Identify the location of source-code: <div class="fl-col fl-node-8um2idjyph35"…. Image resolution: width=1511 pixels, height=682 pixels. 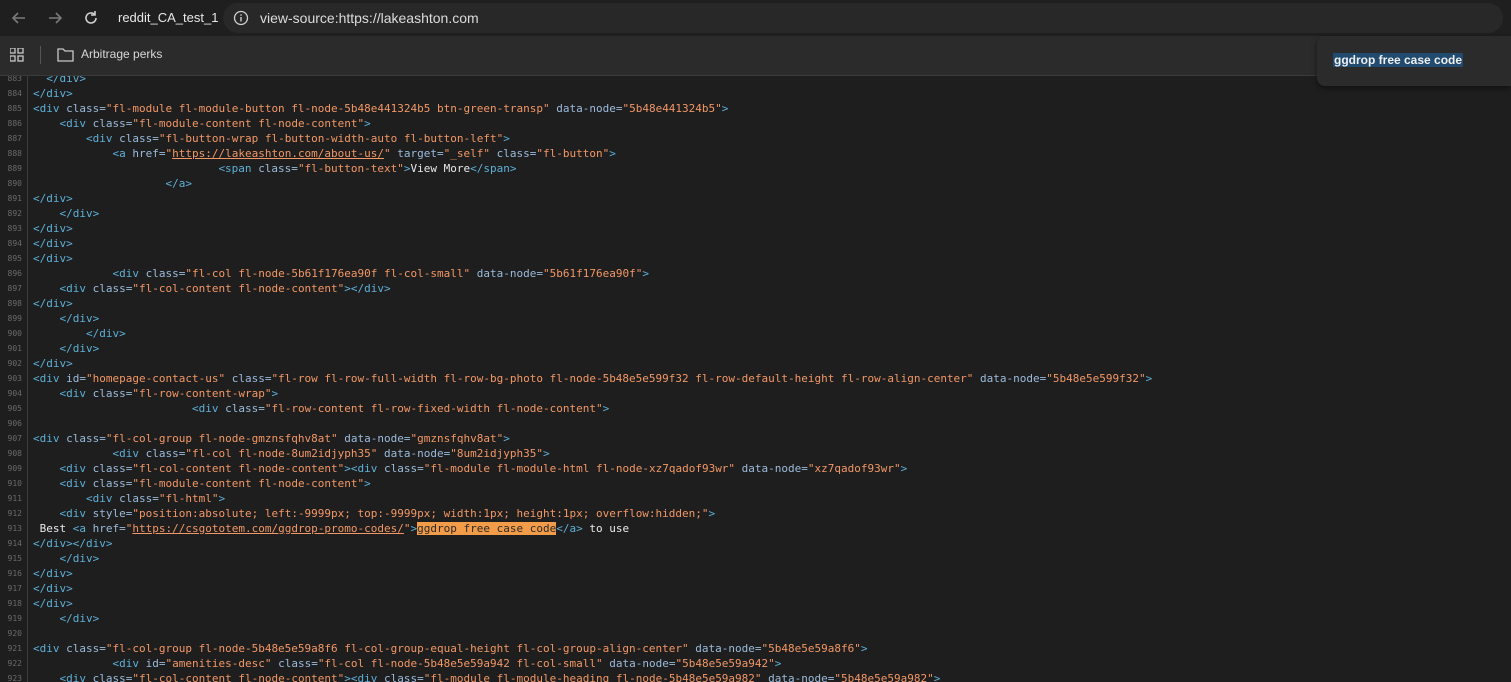
(291, 453).